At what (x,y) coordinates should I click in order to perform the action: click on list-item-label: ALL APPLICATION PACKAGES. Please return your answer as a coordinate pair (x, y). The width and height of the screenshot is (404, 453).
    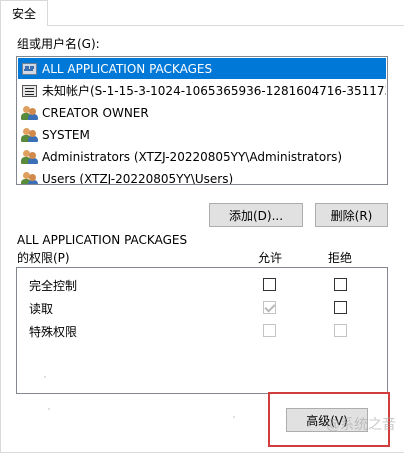
    Looking at the image, I should click on (127, 68).